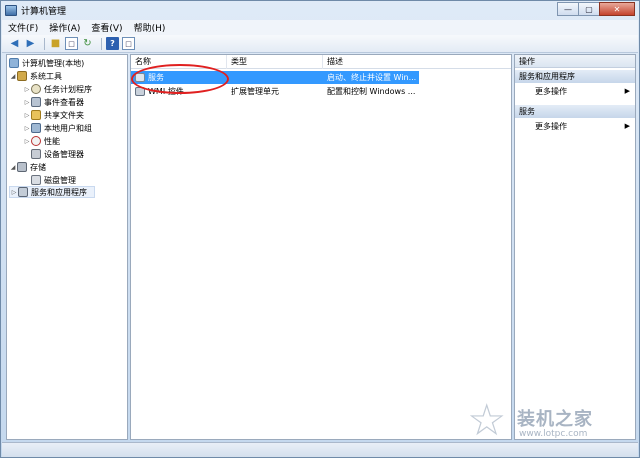 This screenshot has width=640, height=458. Describe the element at coordinates (36, 180) in the screenshot. I see `disk-icon` at that location.